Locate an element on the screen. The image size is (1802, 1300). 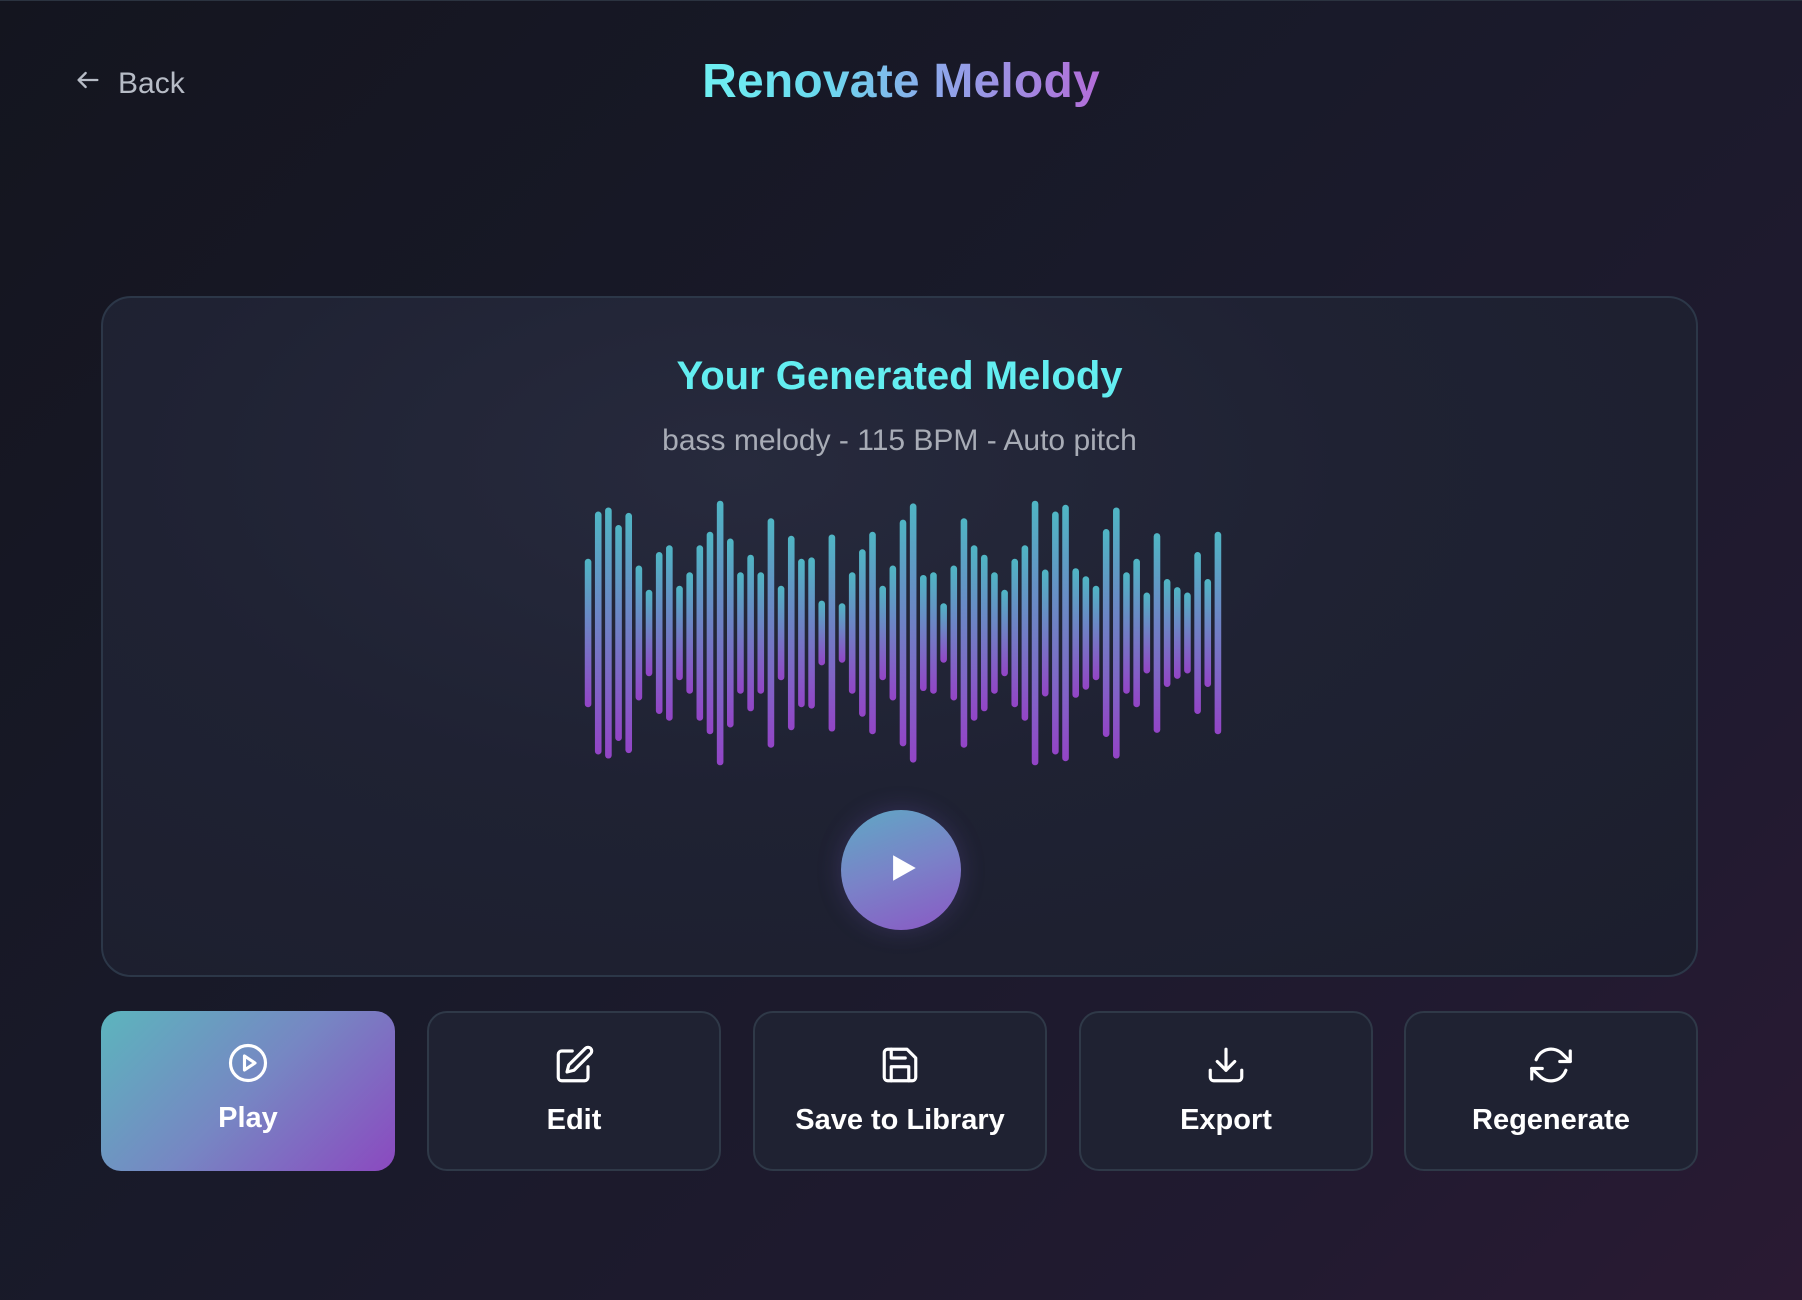
refresh-icon is located at coordinates (1551, 1065).